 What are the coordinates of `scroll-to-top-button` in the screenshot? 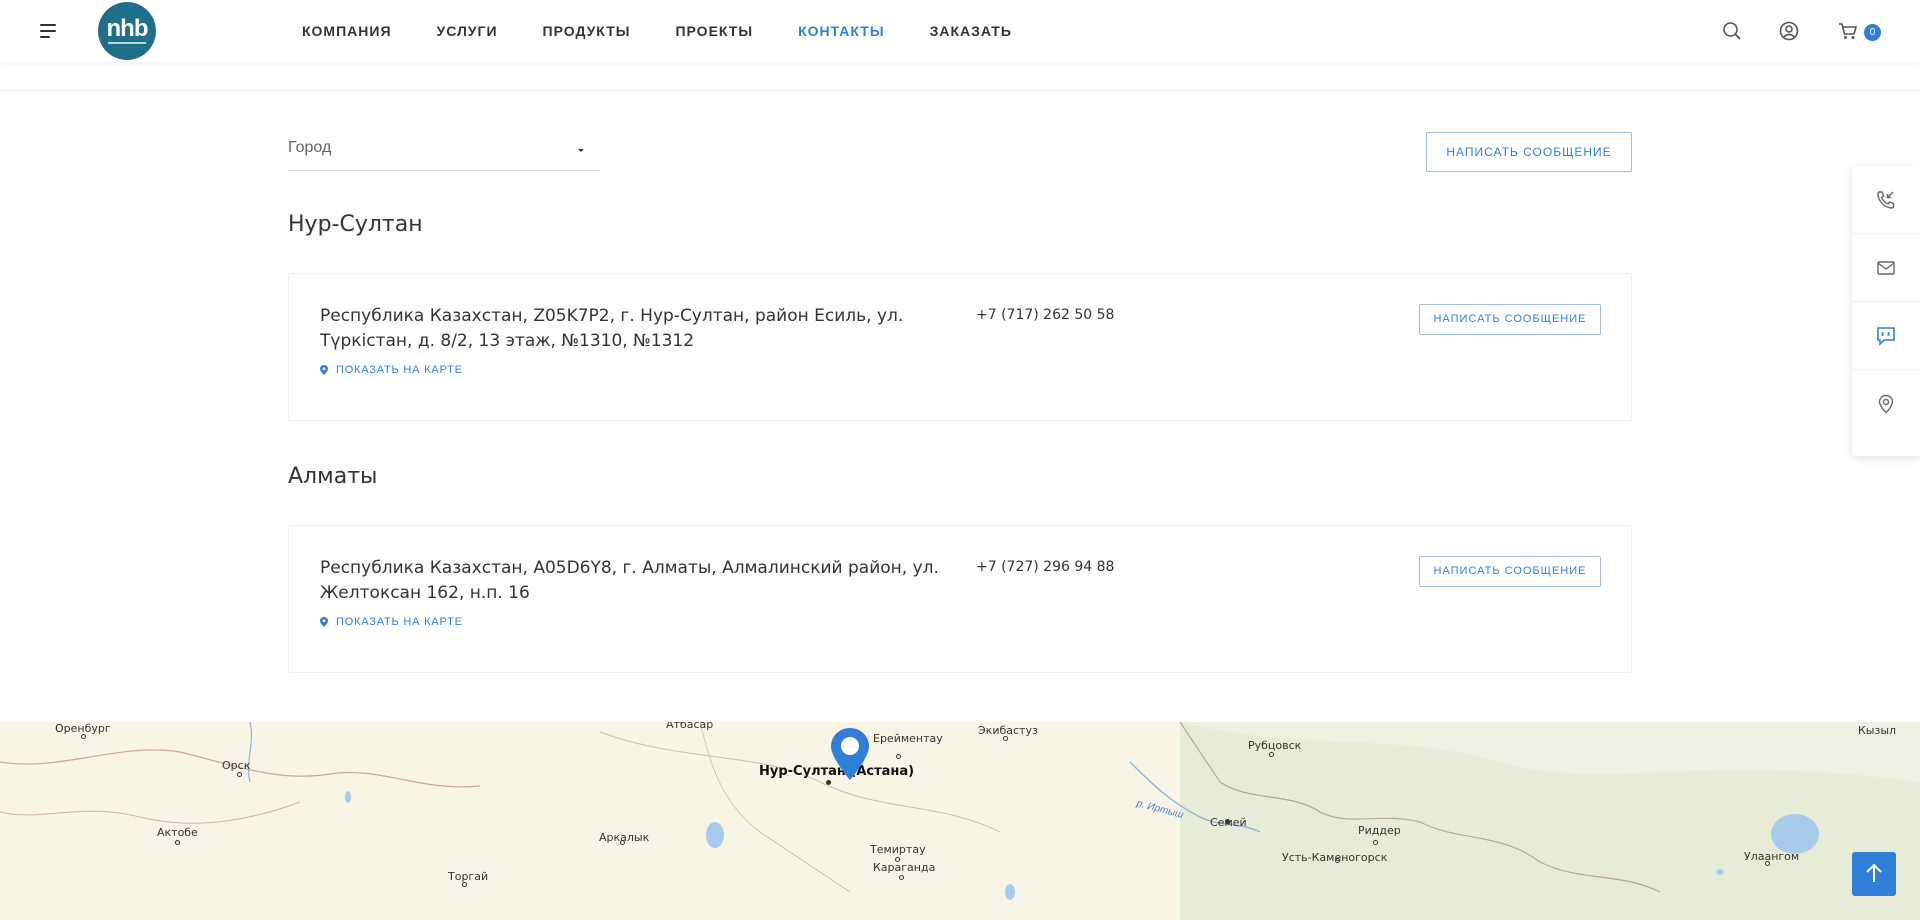 It's located at (1874, 874).